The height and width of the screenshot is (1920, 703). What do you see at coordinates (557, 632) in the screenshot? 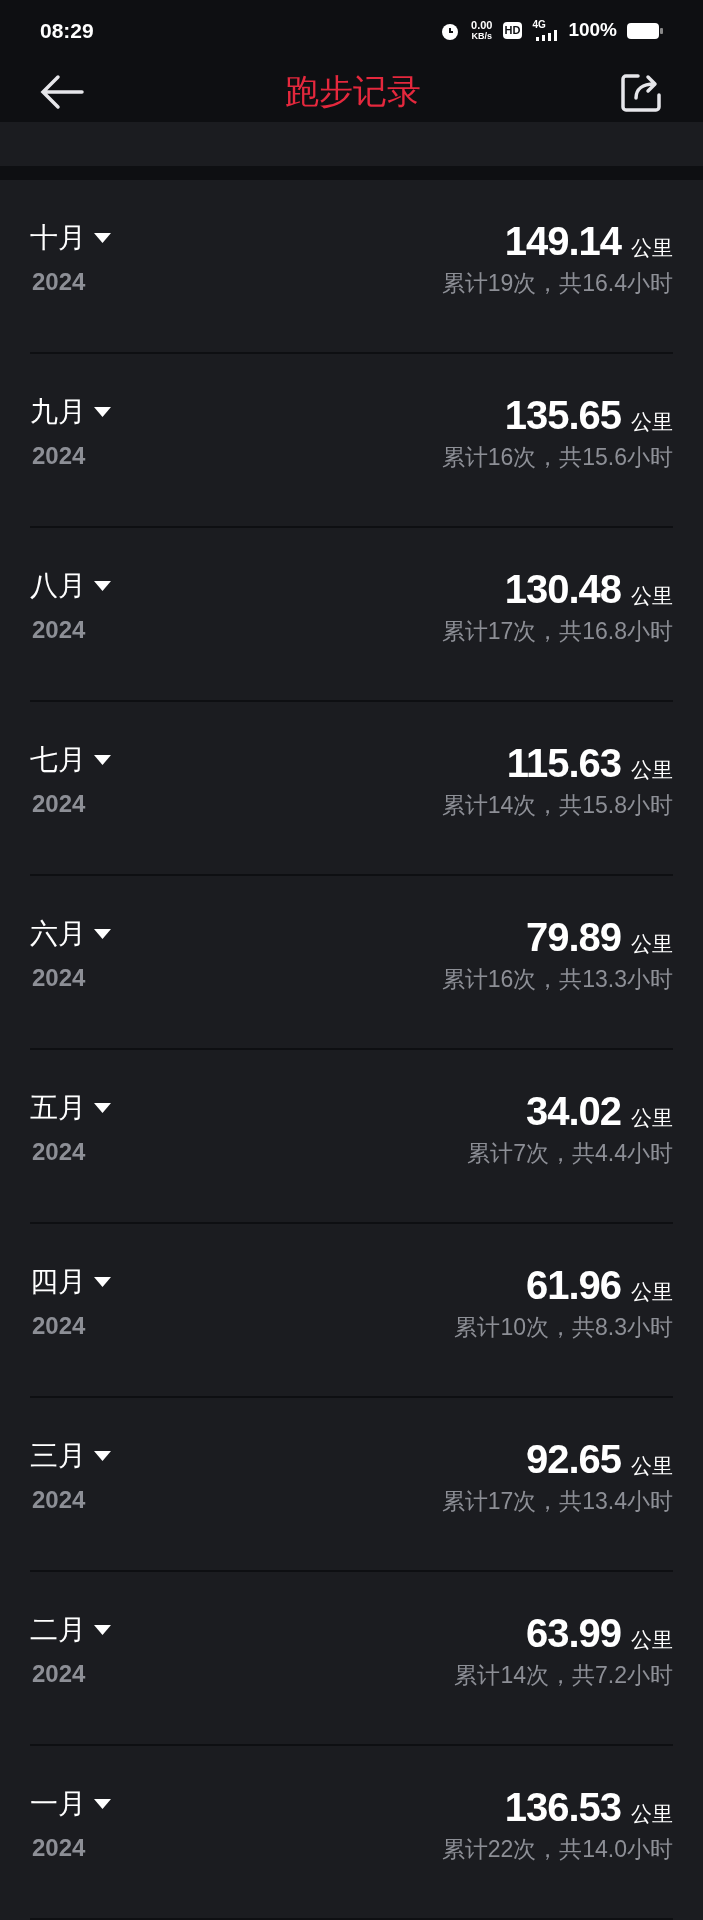
I see `run-summary: 累计17次，共16.8小时` at bounding box center [557, 632].